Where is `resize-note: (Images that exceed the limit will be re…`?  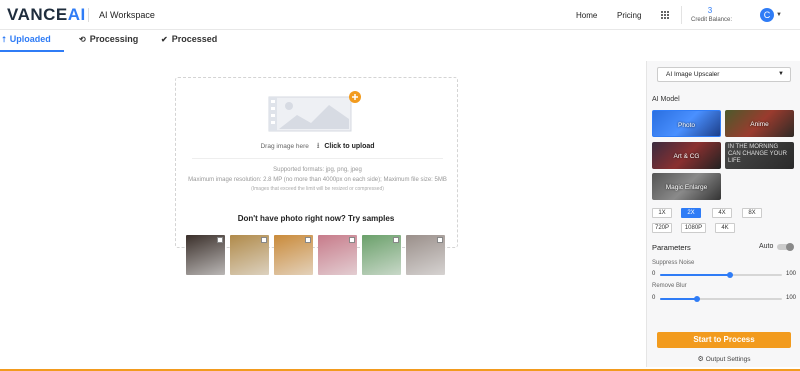
resize-note: (Images that exceed the limit will be re… is located at coordinates (317, 189).